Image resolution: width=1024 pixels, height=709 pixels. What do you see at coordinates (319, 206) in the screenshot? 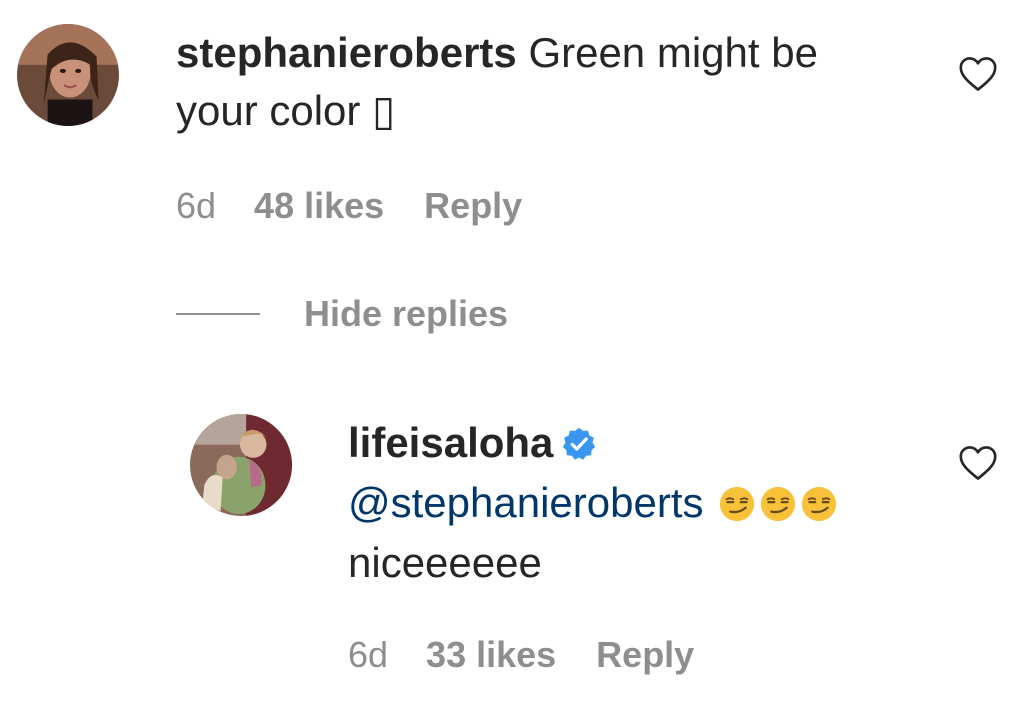
I see `comment-likes-count: 48 likes` at bounding box center [319, 206].